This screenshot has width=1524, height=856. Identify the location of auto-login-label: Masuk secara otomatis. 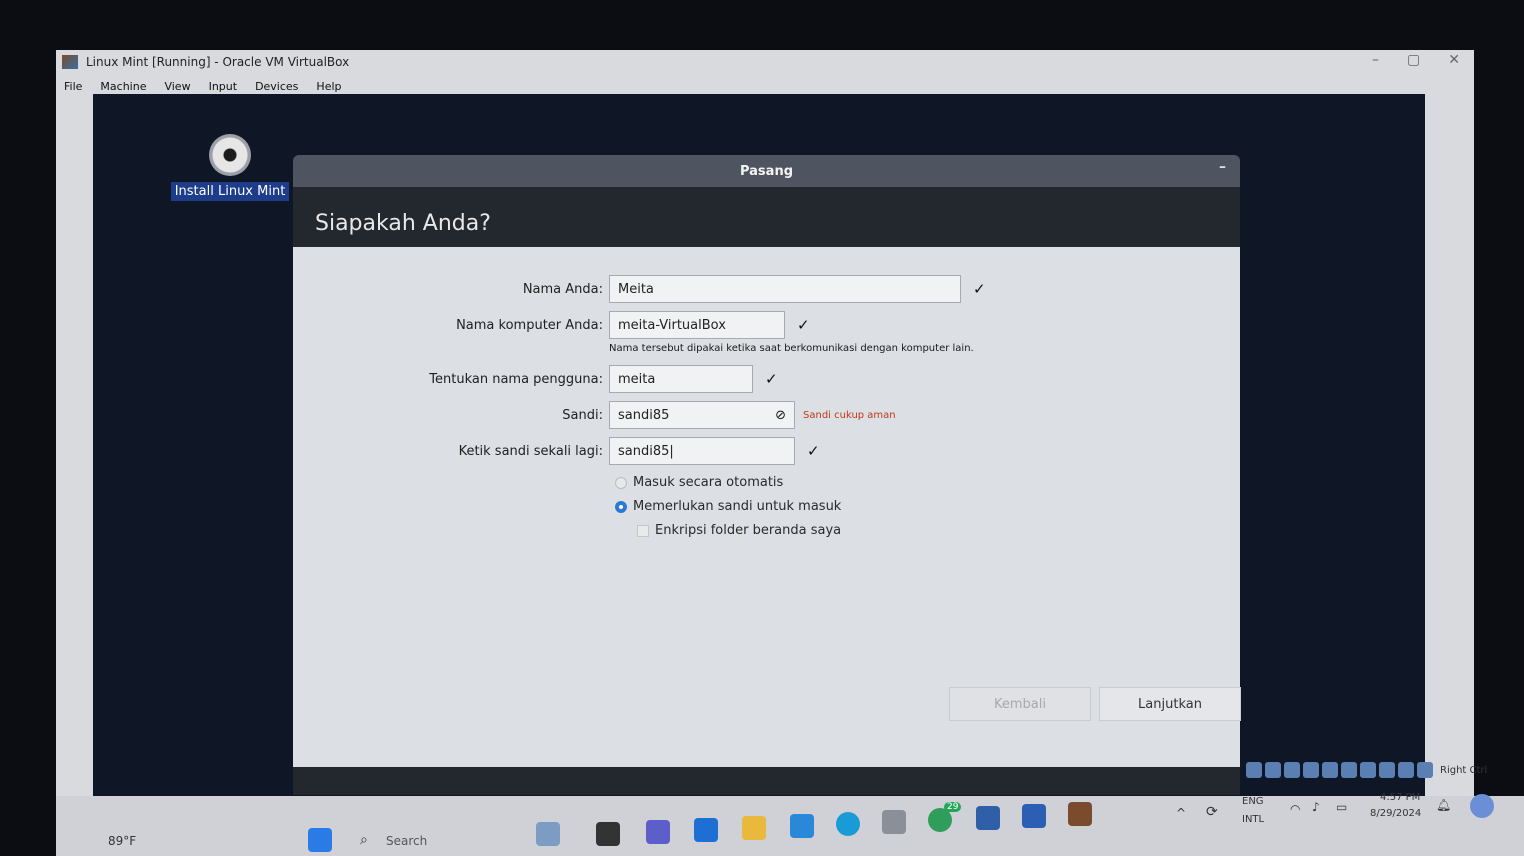
(708, 482).